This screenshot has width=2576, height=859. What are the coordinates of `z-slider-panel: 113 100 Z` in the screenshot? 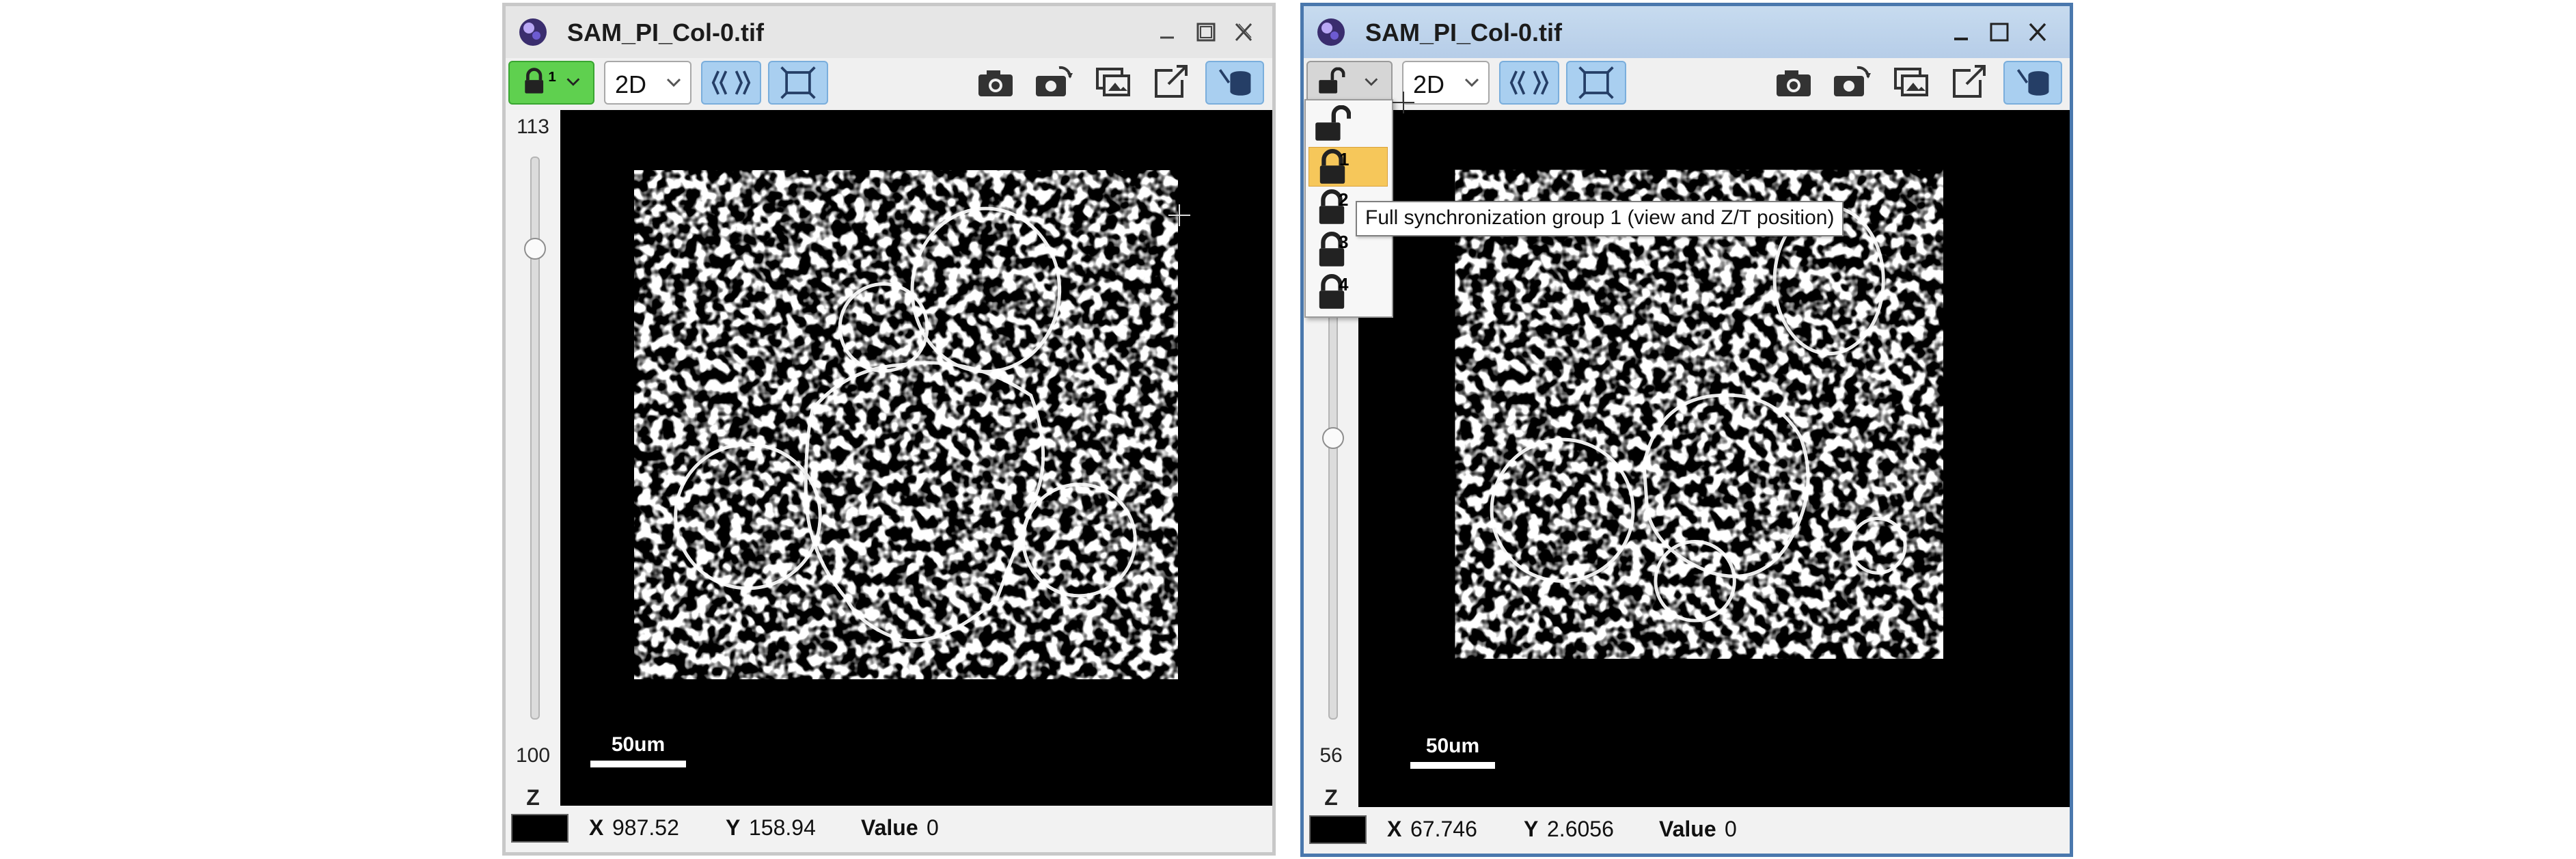 It's located at (533, 460).